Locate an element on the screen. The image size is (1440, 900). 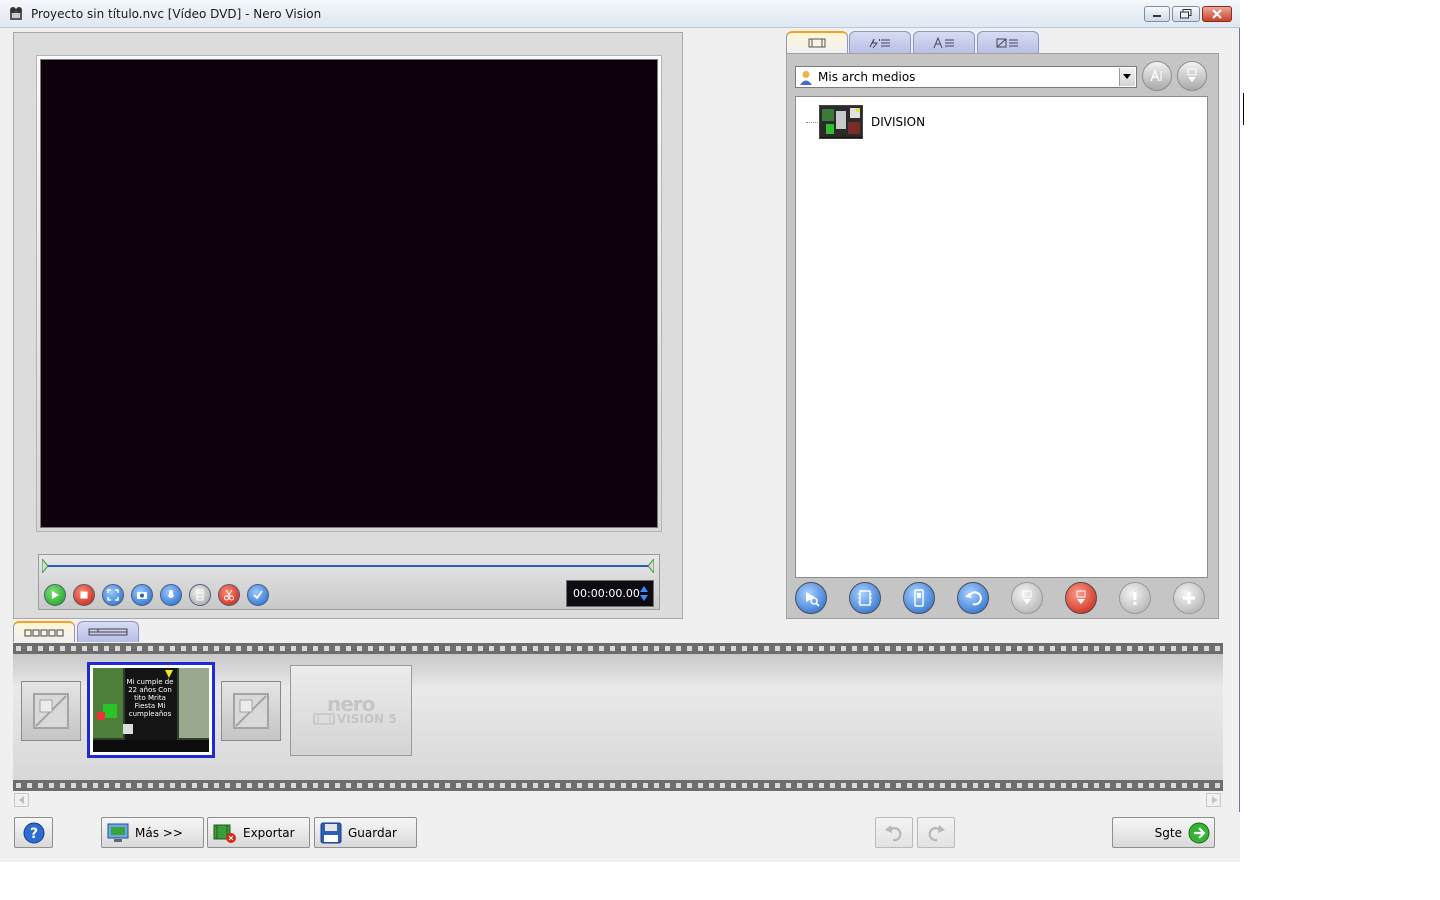
chevron-left-icon is located at coordinates (21, 800).